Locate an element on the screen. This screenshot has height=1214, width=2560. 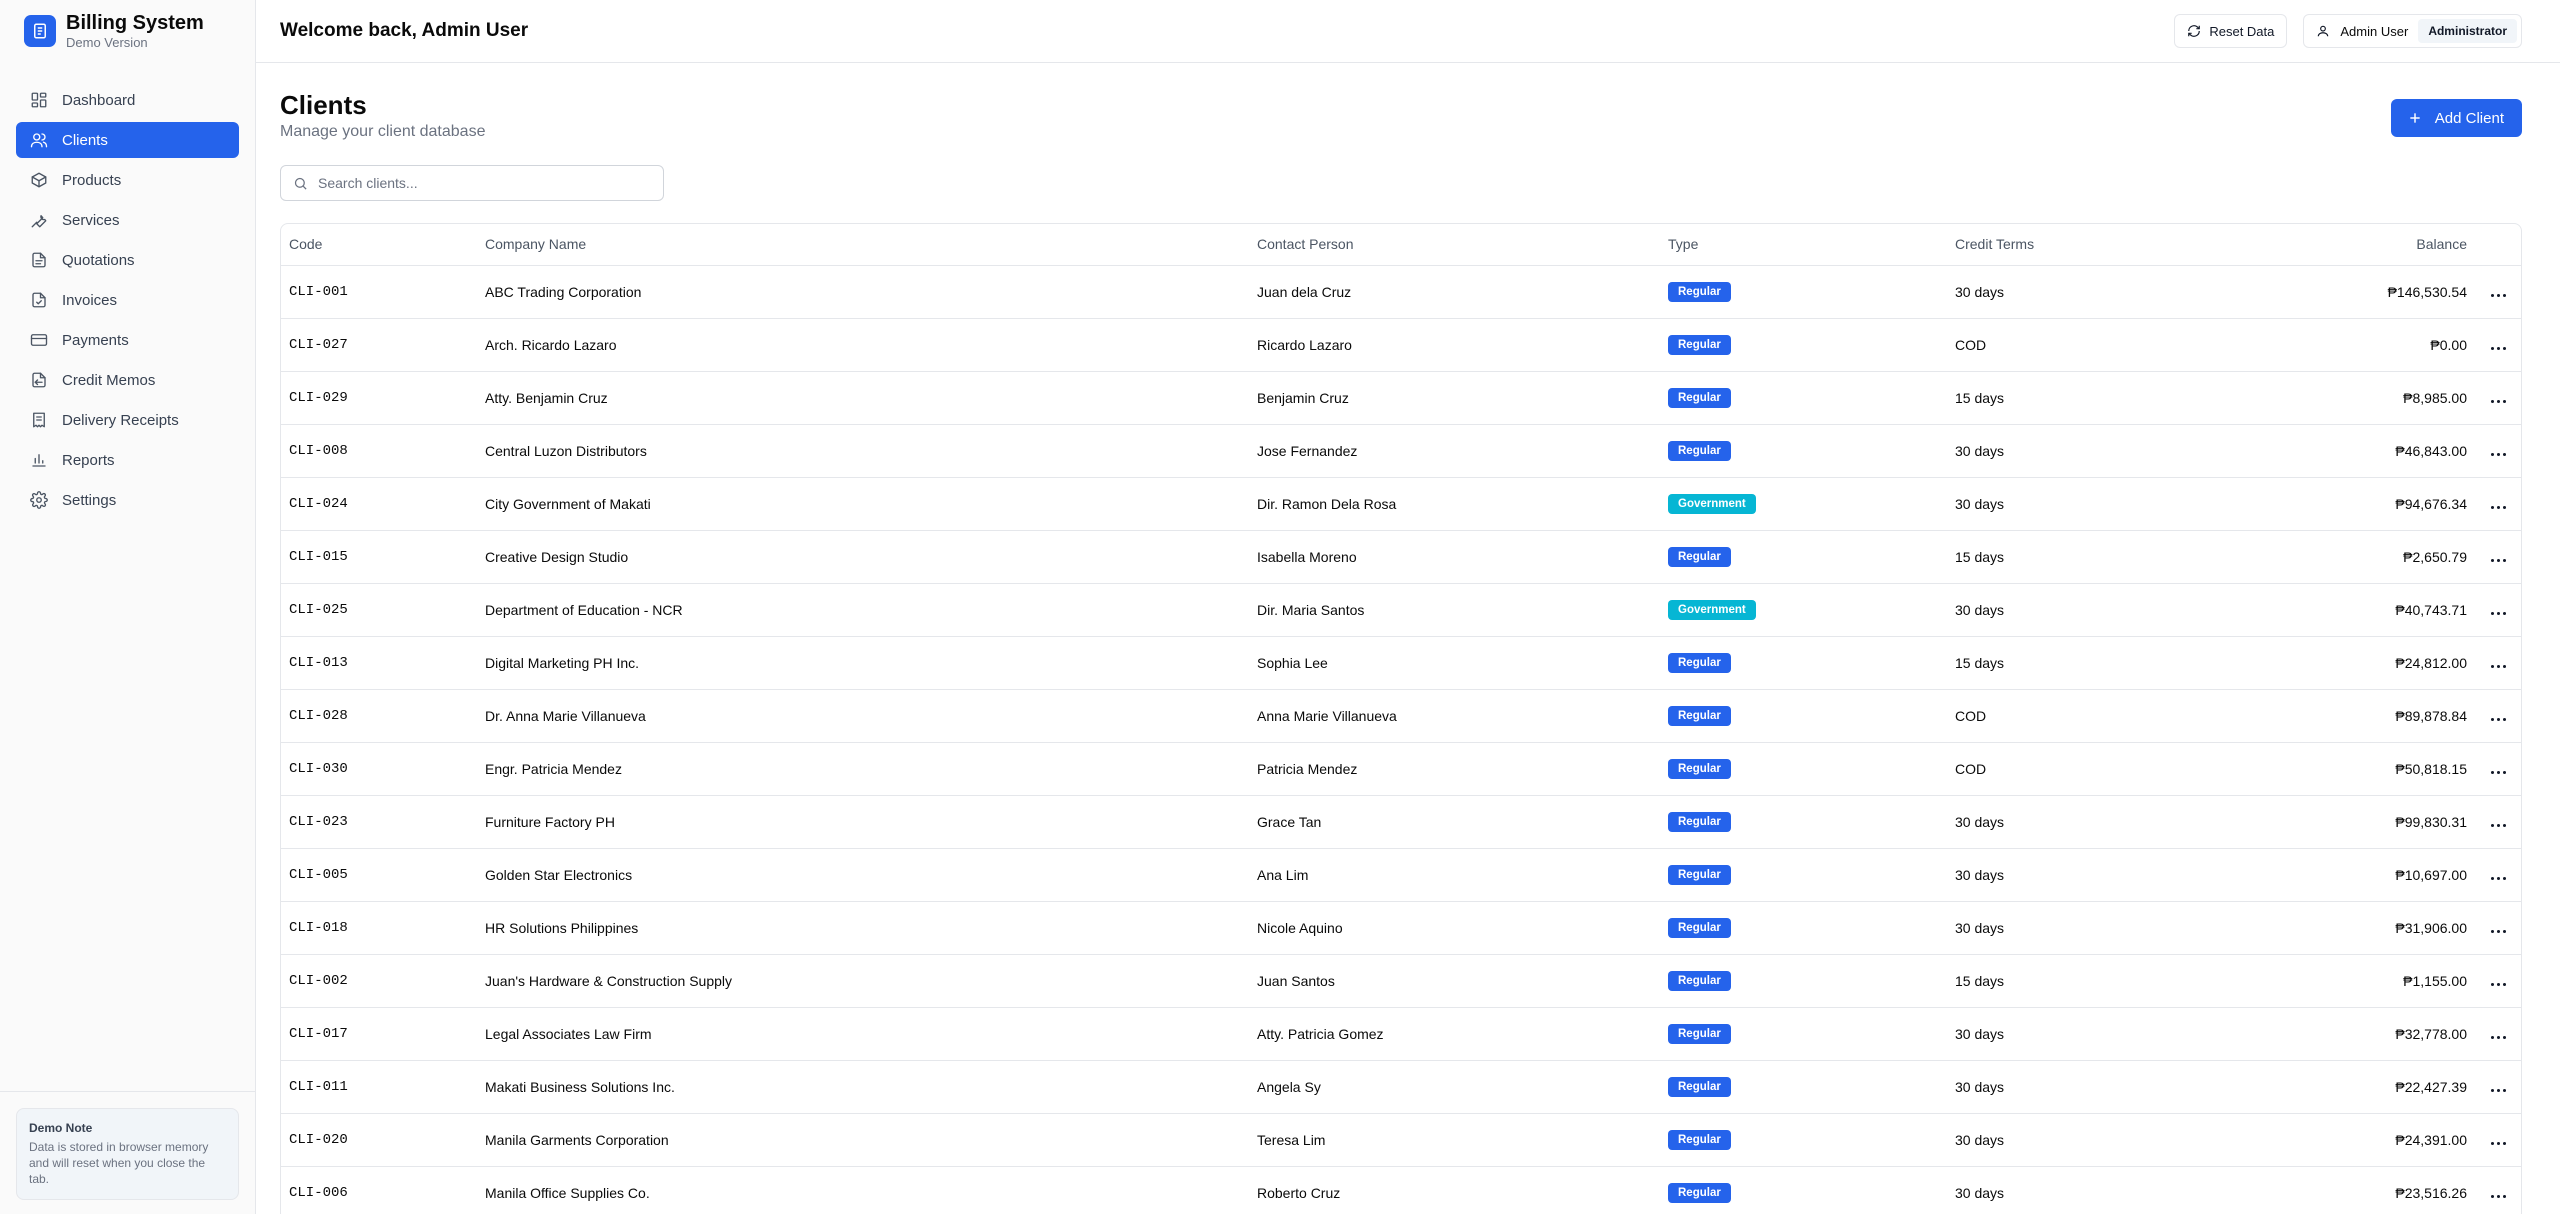
column-header-contact: Contact Person is located at coordinates (1454, 245).